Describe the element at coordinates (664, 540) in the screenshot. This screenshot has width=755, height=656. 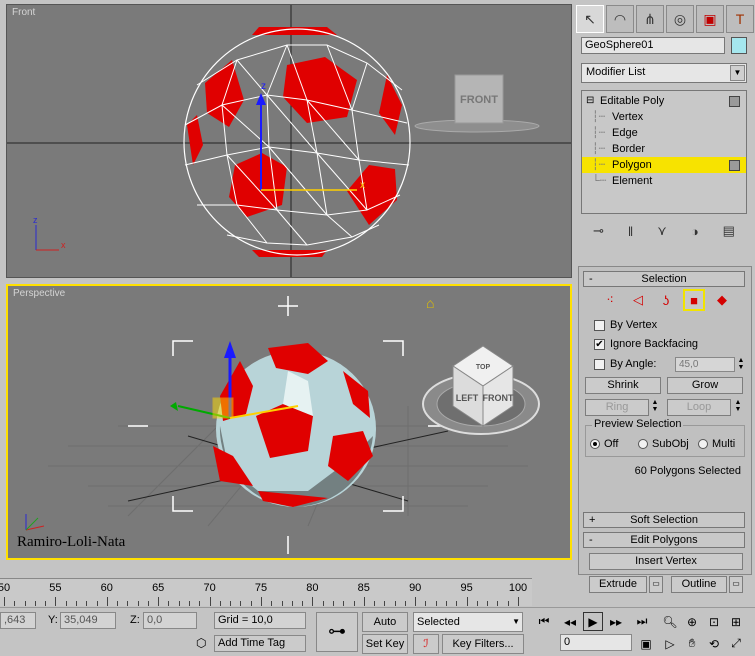
I see `edit-polygons-rollout-header: - Edit Polygons` at that location.